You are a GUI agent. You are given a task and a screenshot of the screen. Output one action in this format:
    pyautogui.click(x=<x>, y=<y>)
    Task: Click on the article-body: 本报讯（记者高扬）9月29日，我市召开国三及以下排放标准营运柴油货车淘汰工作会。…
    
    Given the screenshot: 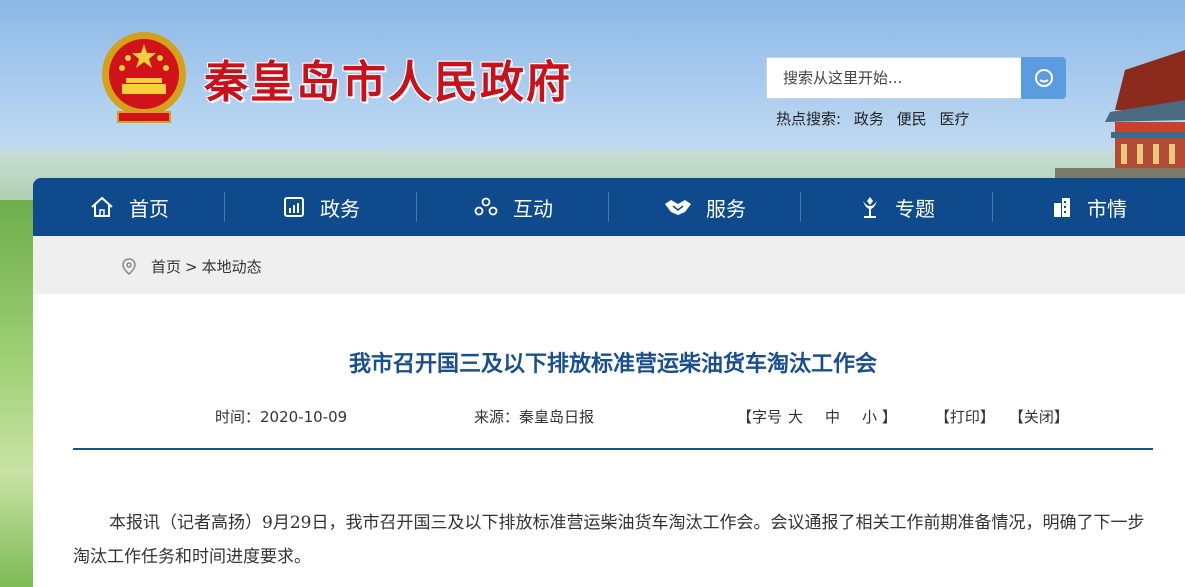 What is the action you would take?
    pyautogui.click(x=609, y=540)
    